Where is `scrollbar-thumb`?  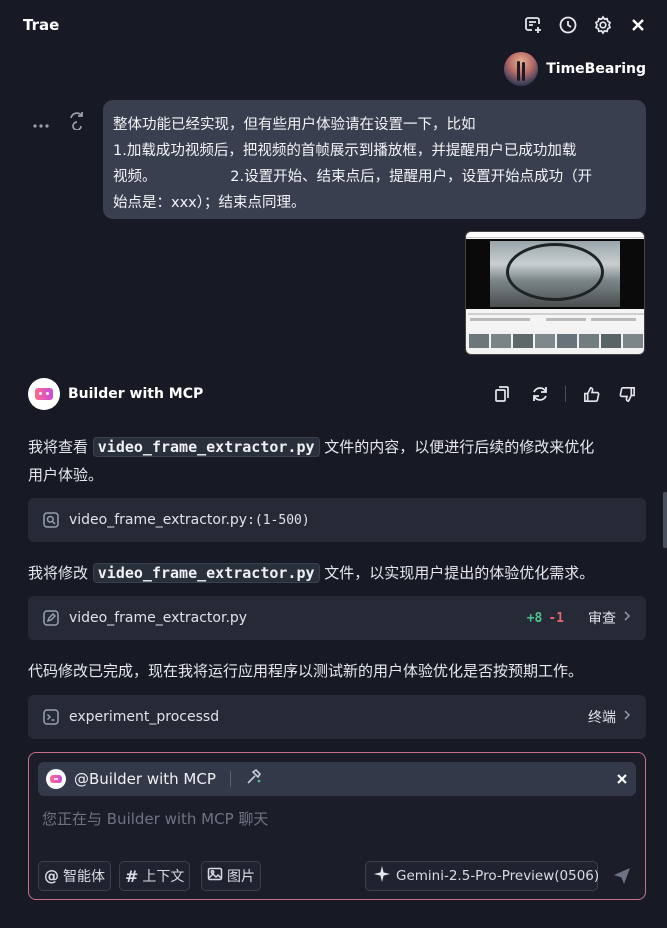
scrollbar-thumb is located at coordinates (665, 520).